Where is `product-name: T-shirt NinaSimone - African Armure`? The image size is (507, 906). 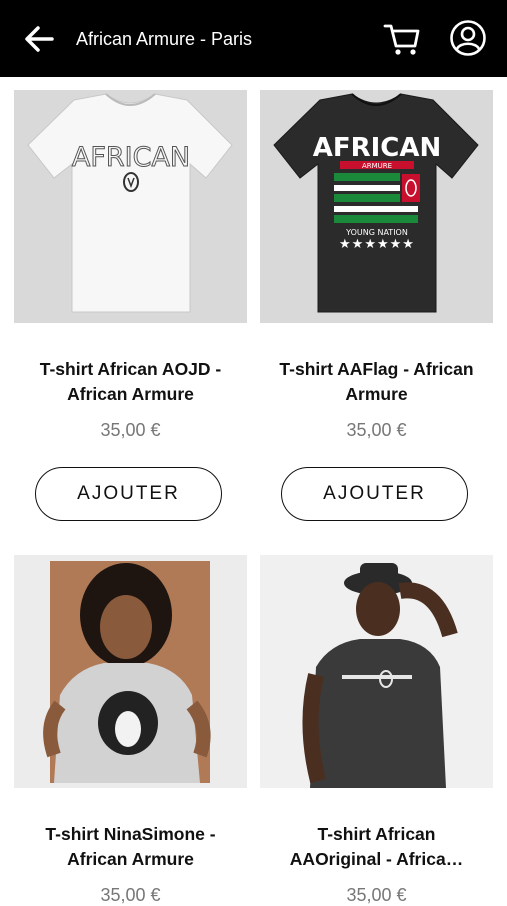 product-name: T-shirt NinaSimone - African Armure is located at coordinates (130, 847).